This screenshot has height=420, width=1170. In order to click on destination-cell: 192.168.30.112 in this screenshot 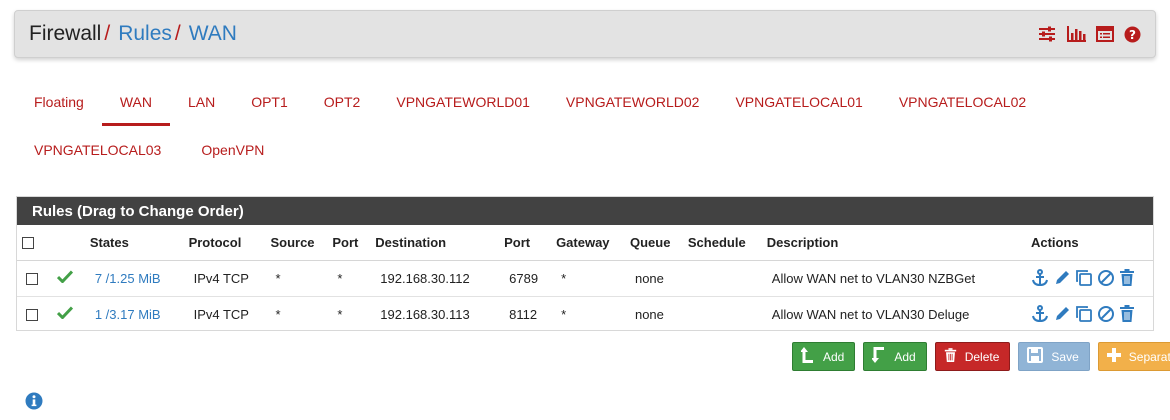, I will do `click(440, 278)`.